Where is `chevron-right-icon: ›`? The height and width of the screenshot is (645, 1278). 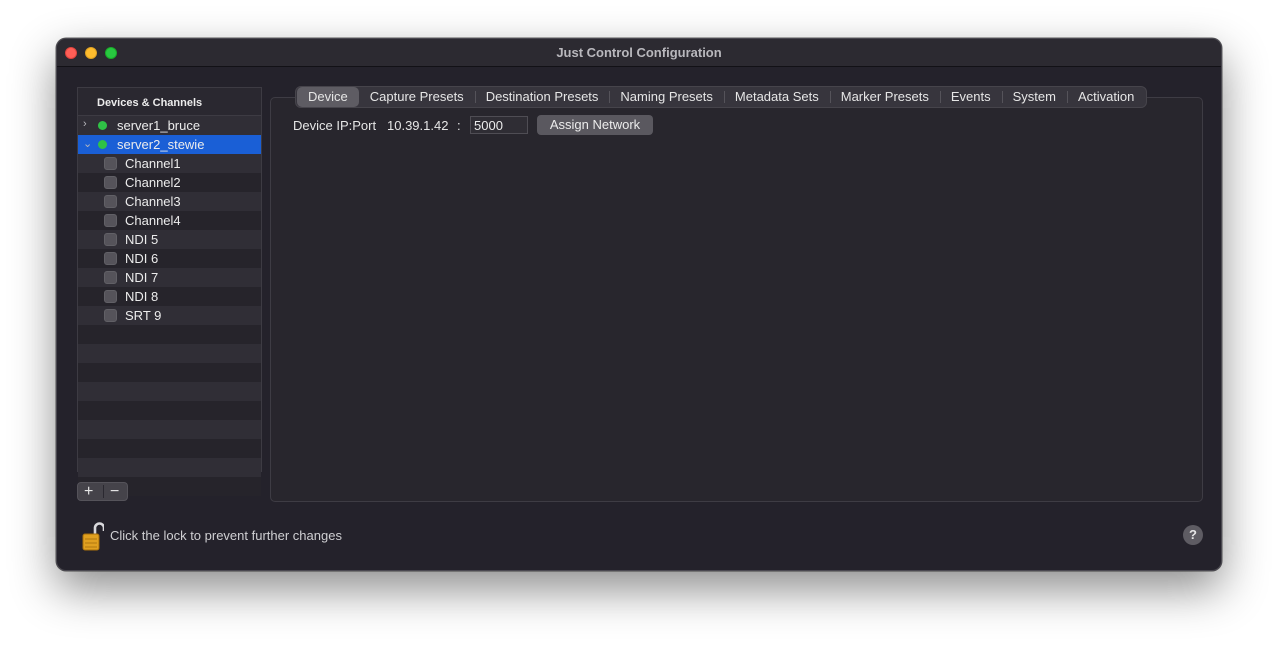 chevron-right-icon: › is located at coordinates (85, 124).